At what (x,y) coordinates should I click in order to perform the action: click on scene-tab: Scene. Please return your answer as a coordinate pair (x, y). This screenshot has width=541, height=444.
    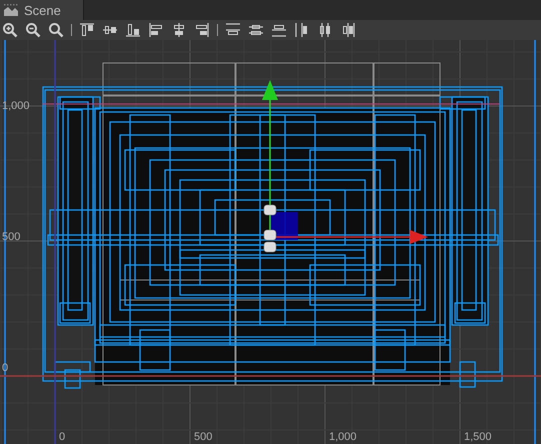
    Looking at the image, I should click on (42, 10).